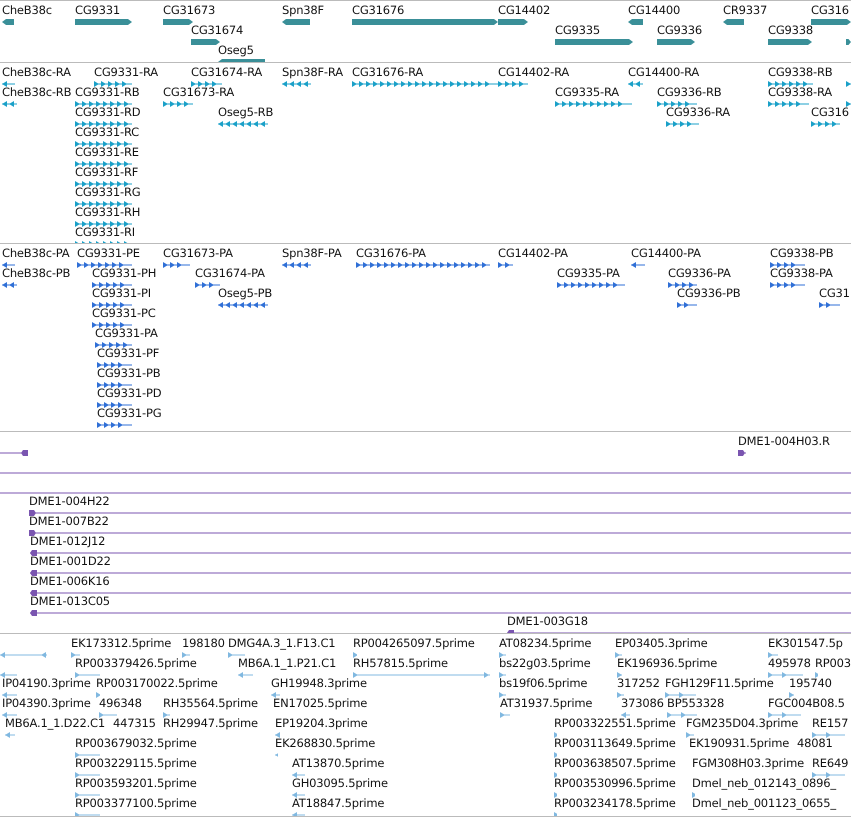  Describe the element at coordinates (577, 30) in the screenshot. I see `feature-label: CG9335` at that location.